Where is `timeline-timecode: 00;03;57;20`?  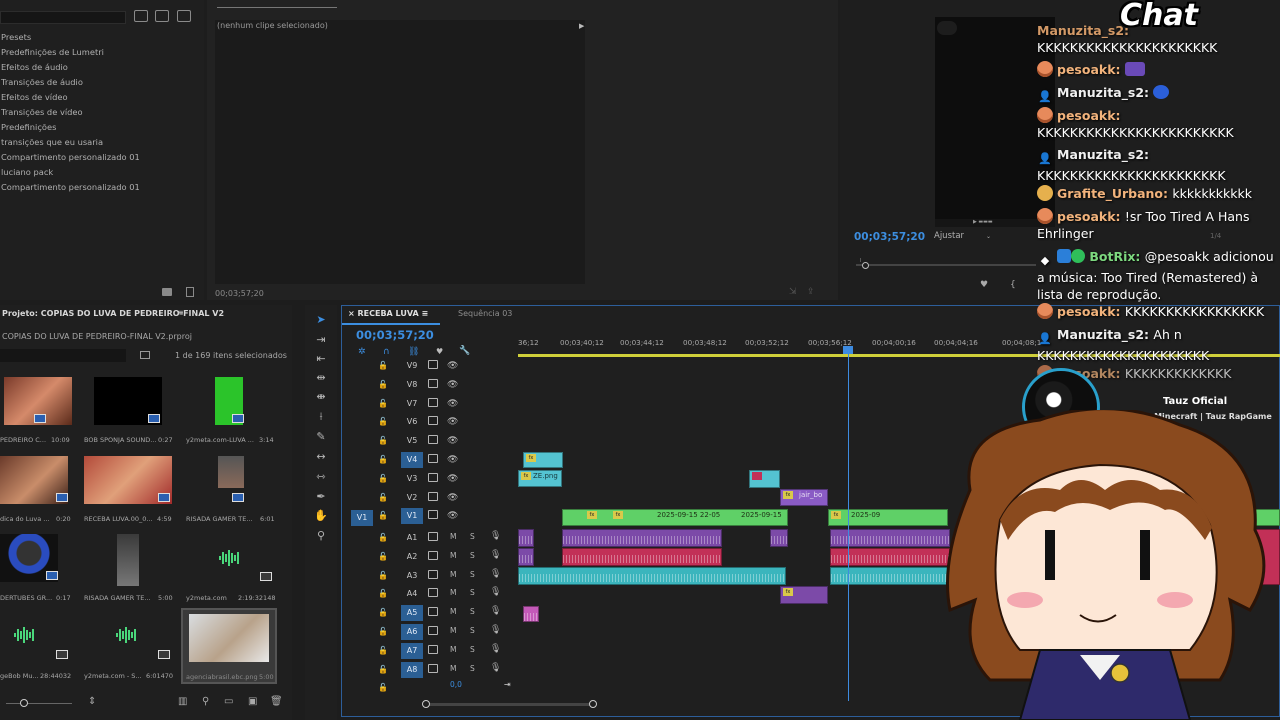 timeline-timecode: 00;03;57;20 is located at coordinates (395, 335).